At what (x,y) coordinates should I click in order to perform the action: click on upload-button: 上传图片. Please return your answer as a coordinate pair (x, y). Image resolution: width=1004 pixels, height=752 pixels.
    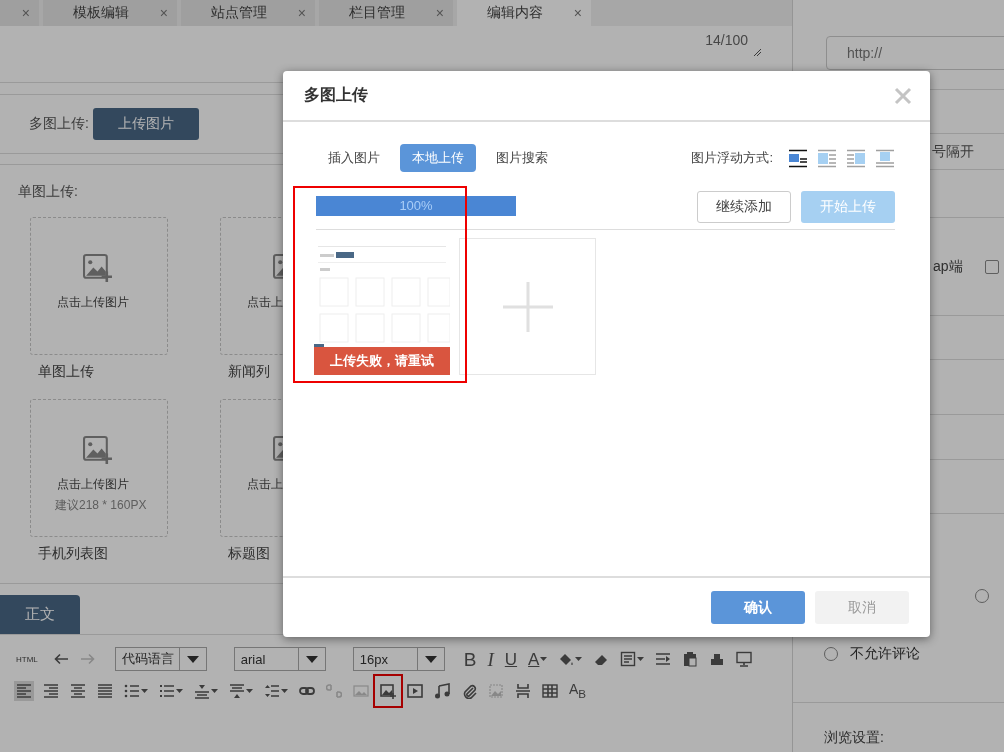
    Looking at the image, I should click on (145, 124).